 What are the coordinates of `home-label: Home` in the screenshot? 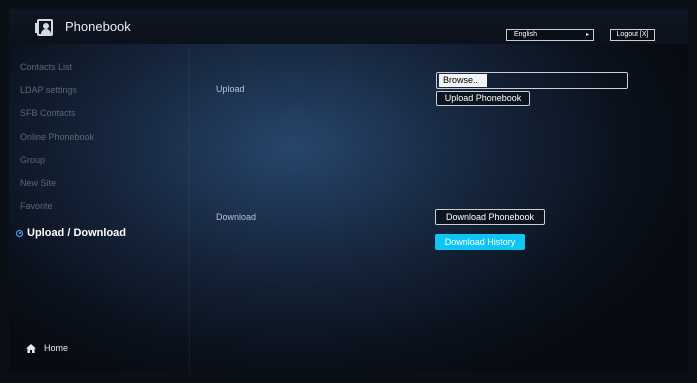 It's located at (56, 348).